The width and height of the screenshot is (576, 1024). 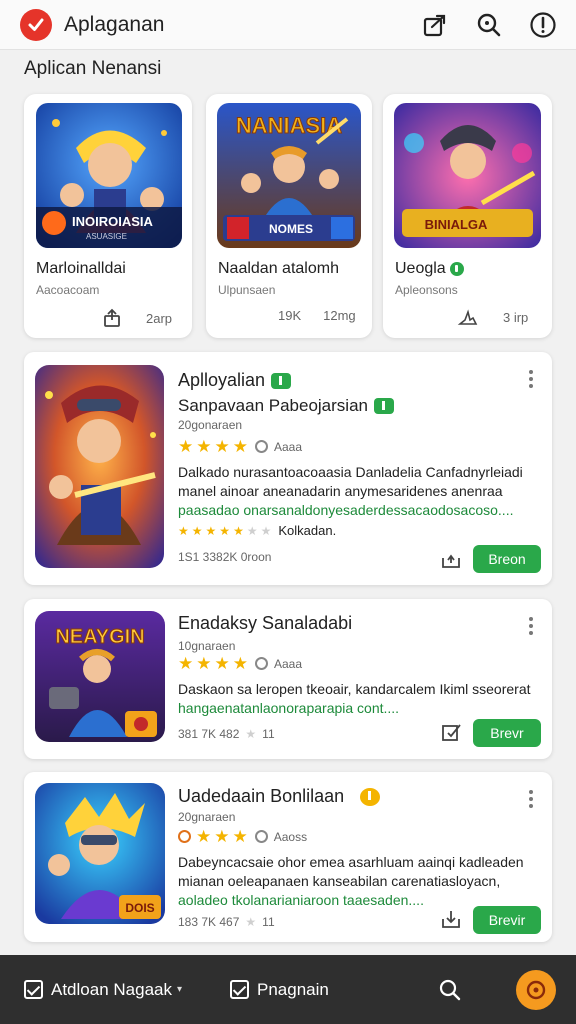 What do you see at coordinates (225, 557) in the screenshot?
I see `app-stats: 1S1 3382K 0roon` at bounding box center [225, 557].